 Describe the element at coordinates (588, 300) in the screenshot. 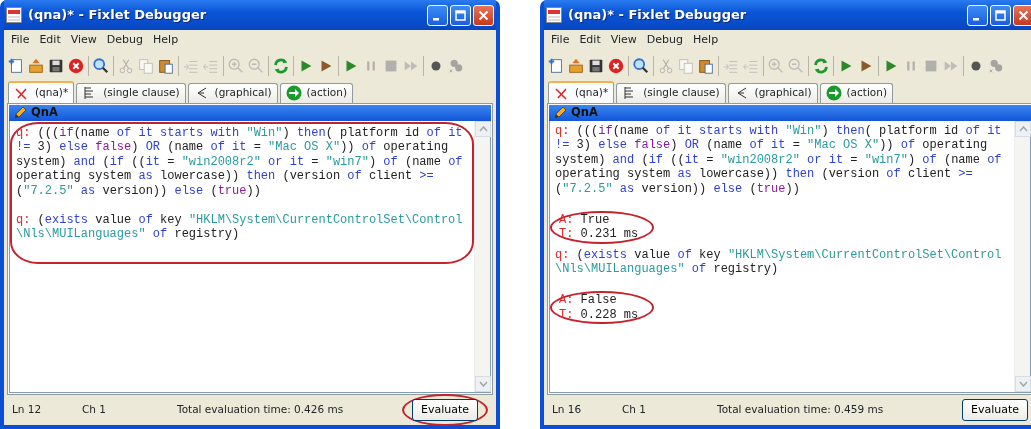

I see `result-line: A: False` at that location.